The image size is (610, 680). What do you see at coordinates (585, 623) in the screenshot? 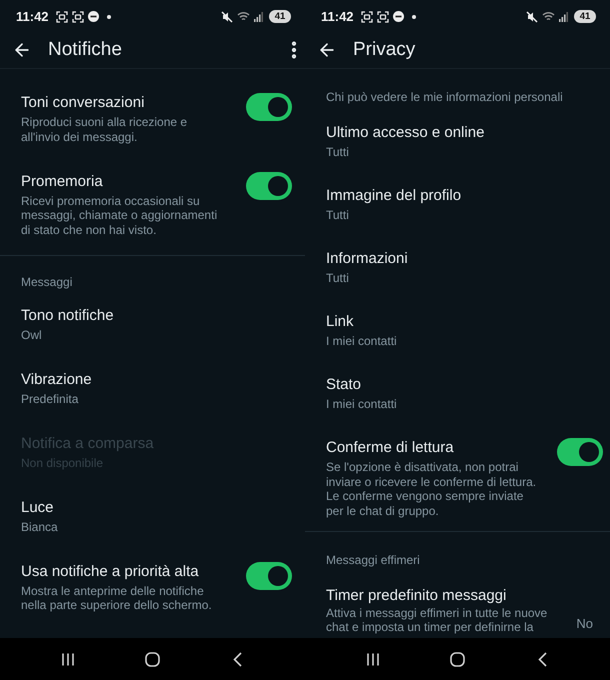
I see `setting-value: No` at bounding box center [585, 623].